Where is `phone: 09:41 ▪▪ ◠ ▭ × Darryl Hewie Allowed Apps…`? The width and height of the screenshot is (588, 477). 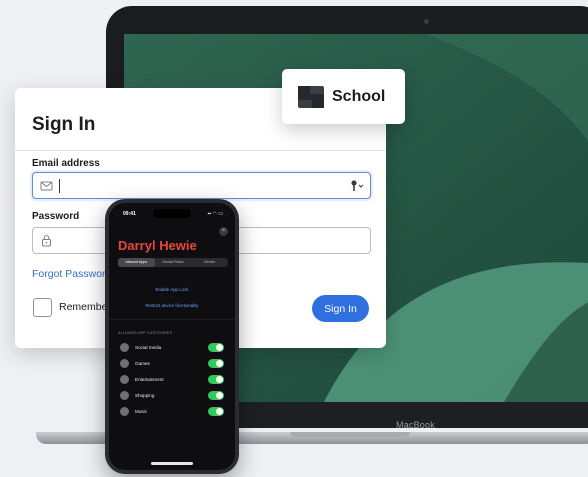
phone: 09:41 ▪▪ ◠ ▭ × Darryl Hewie Allowed Apps… is located at coordinates (172, 336).